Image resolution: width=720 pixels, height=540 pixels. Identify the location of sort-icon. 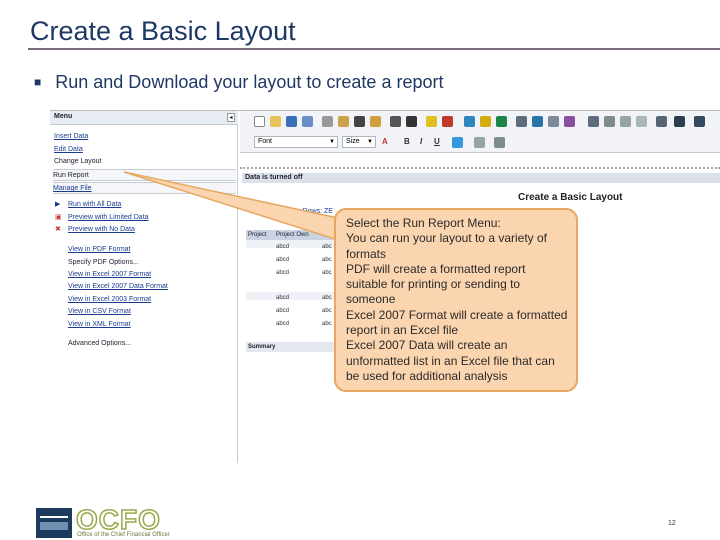
(447, 121).